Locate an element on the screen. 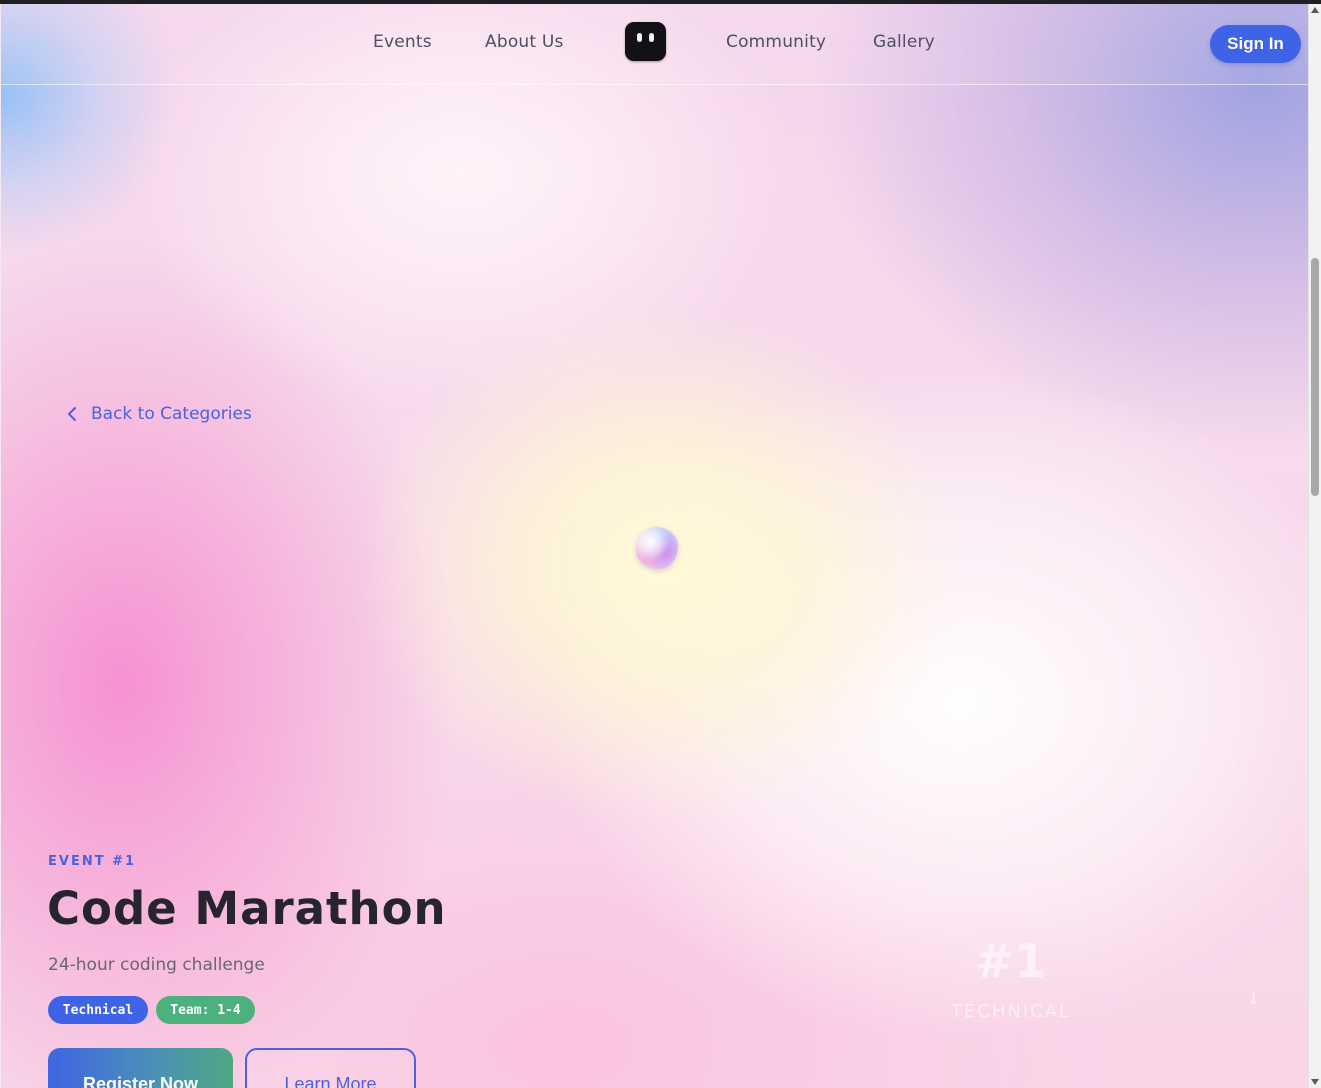  arrow-down-icon: ↓ is located at coordinates (1253, 998).